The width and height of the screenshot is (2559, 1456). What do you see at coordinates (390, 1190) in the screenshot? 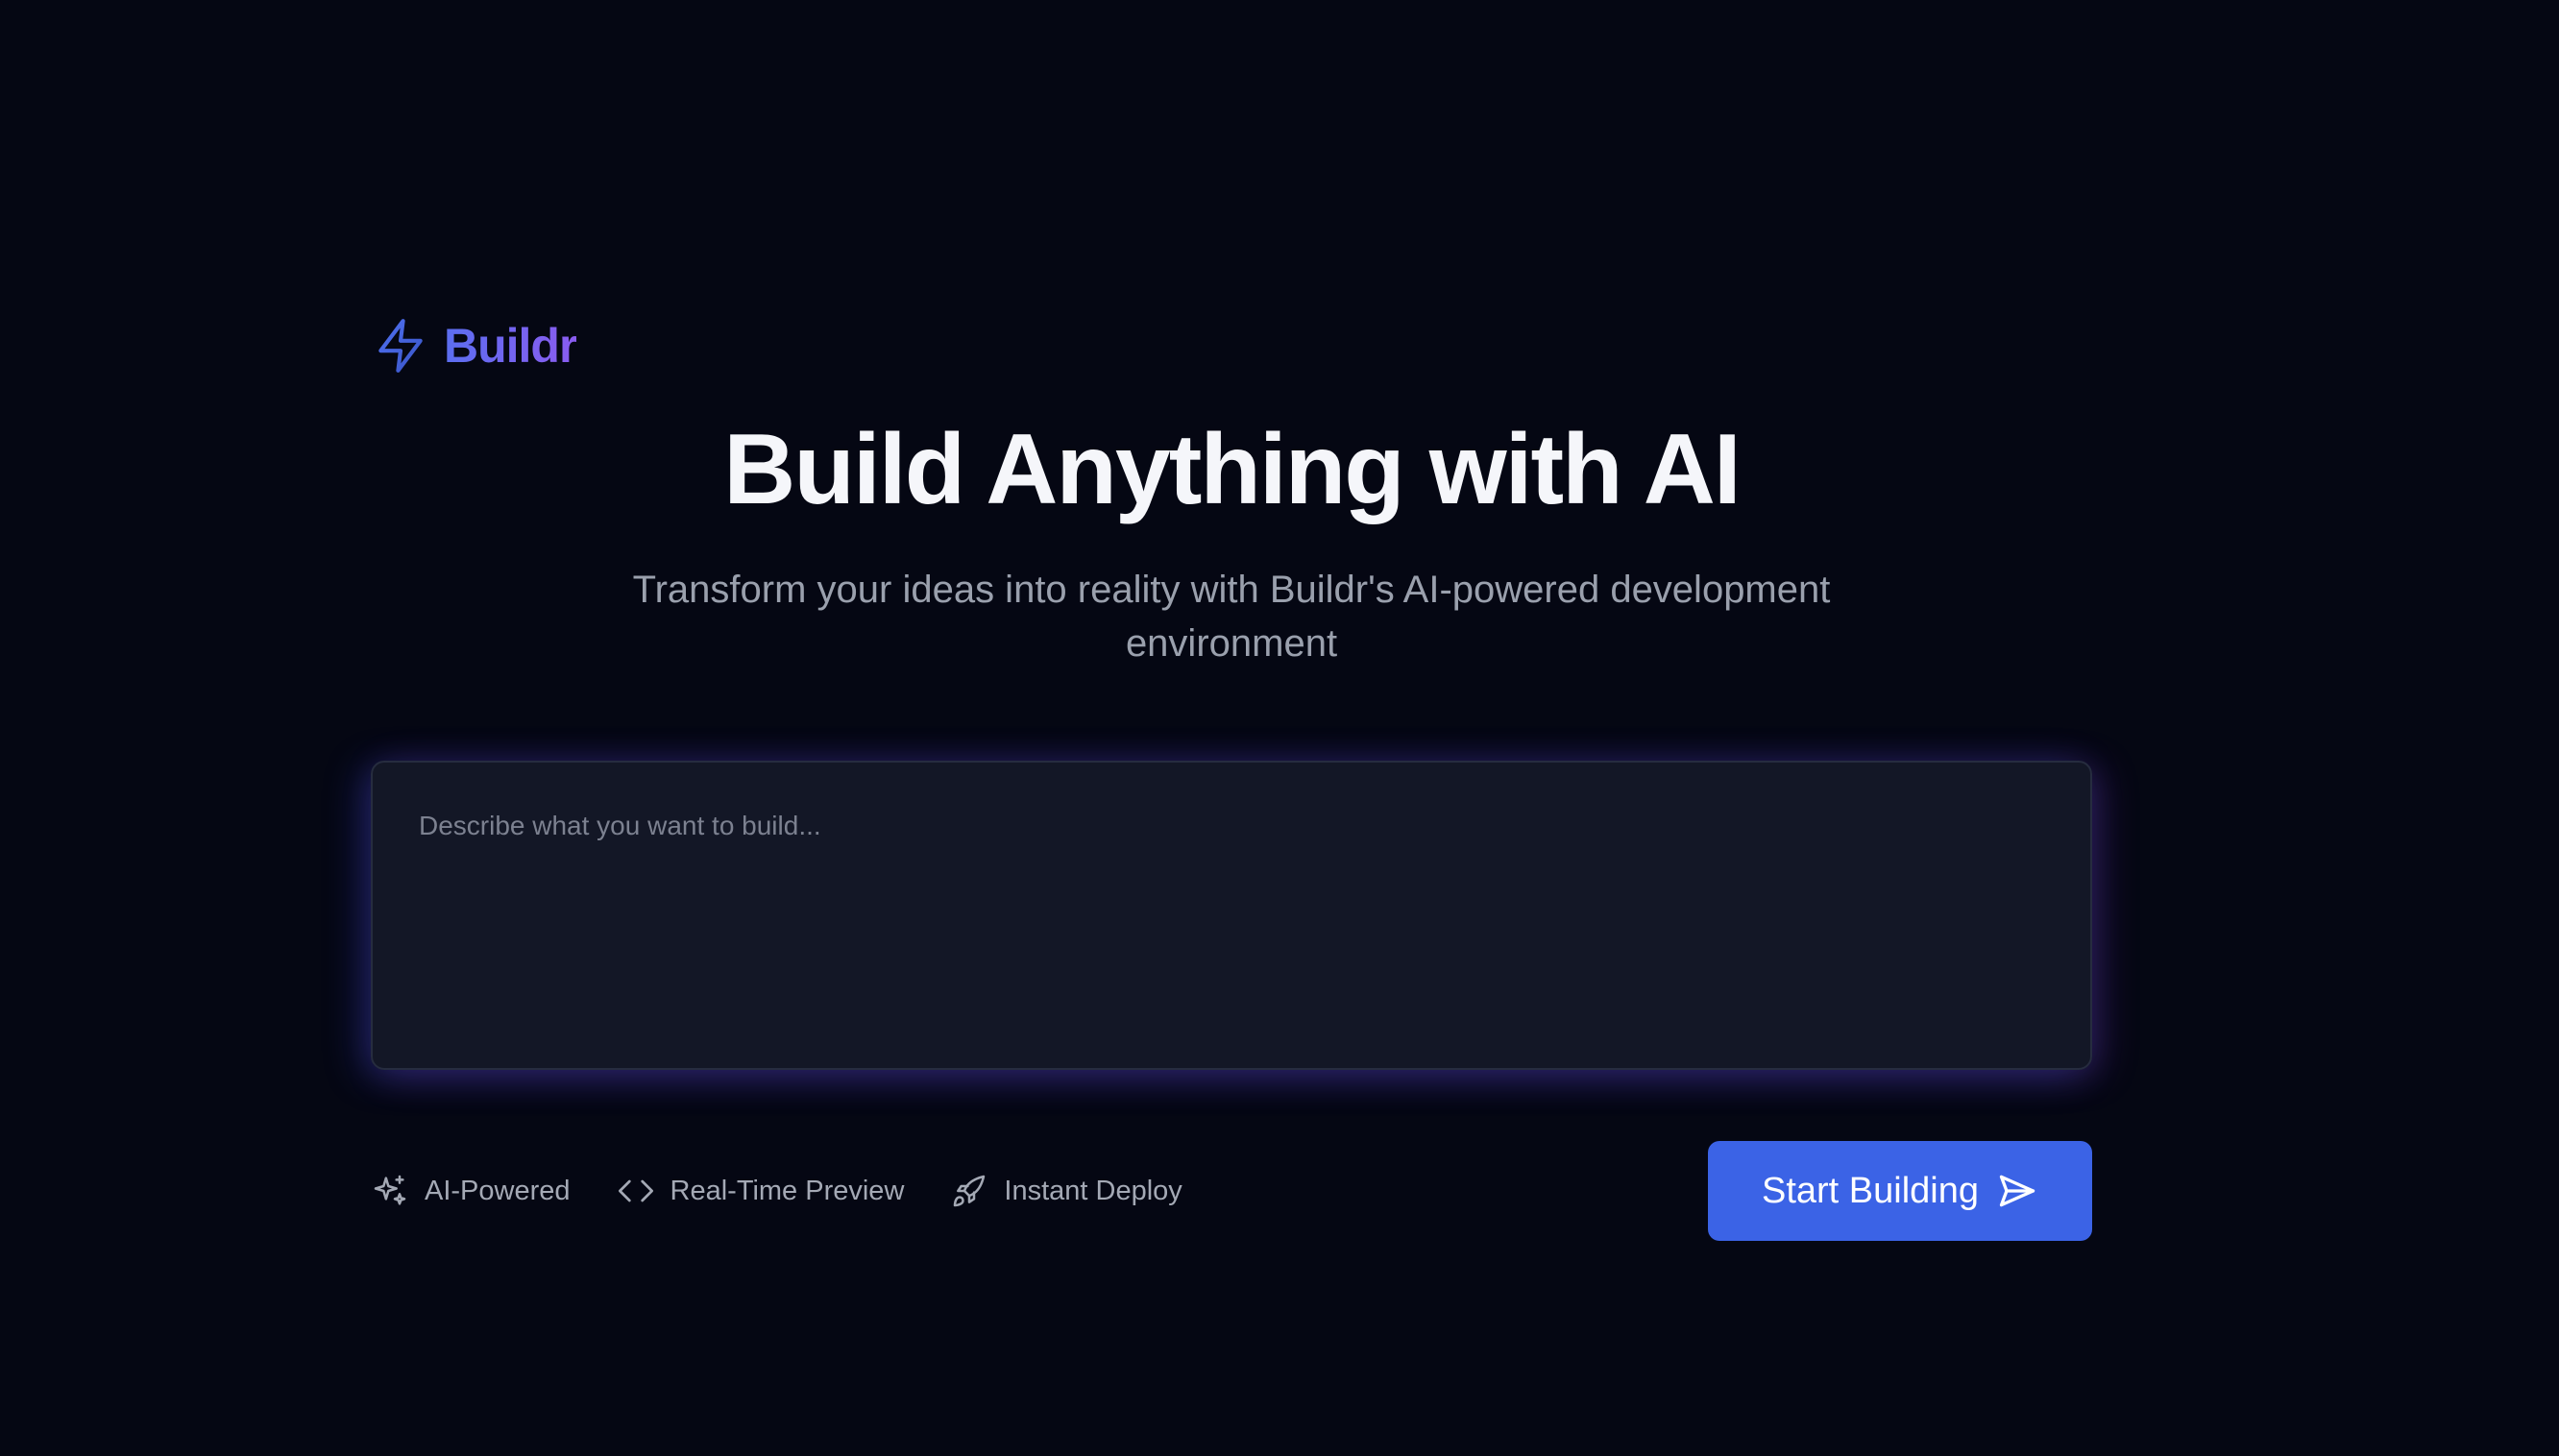
I see `sparkles-icon` at bounding box center [390, 1190].